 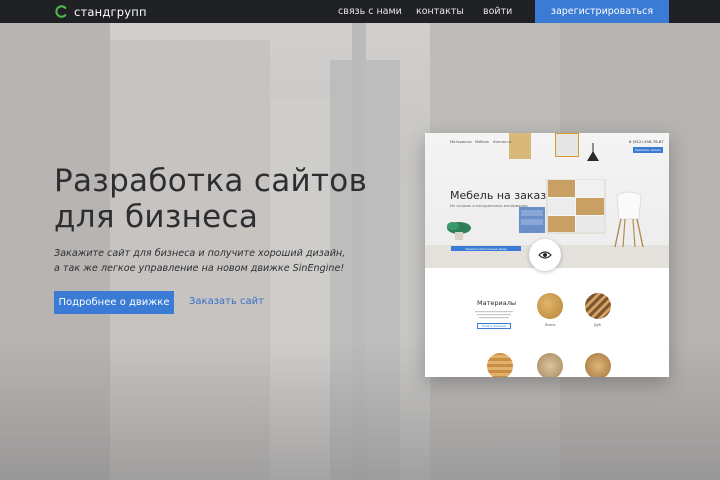 I want to click on mockup-materials-text, so click(x=494, y=315).